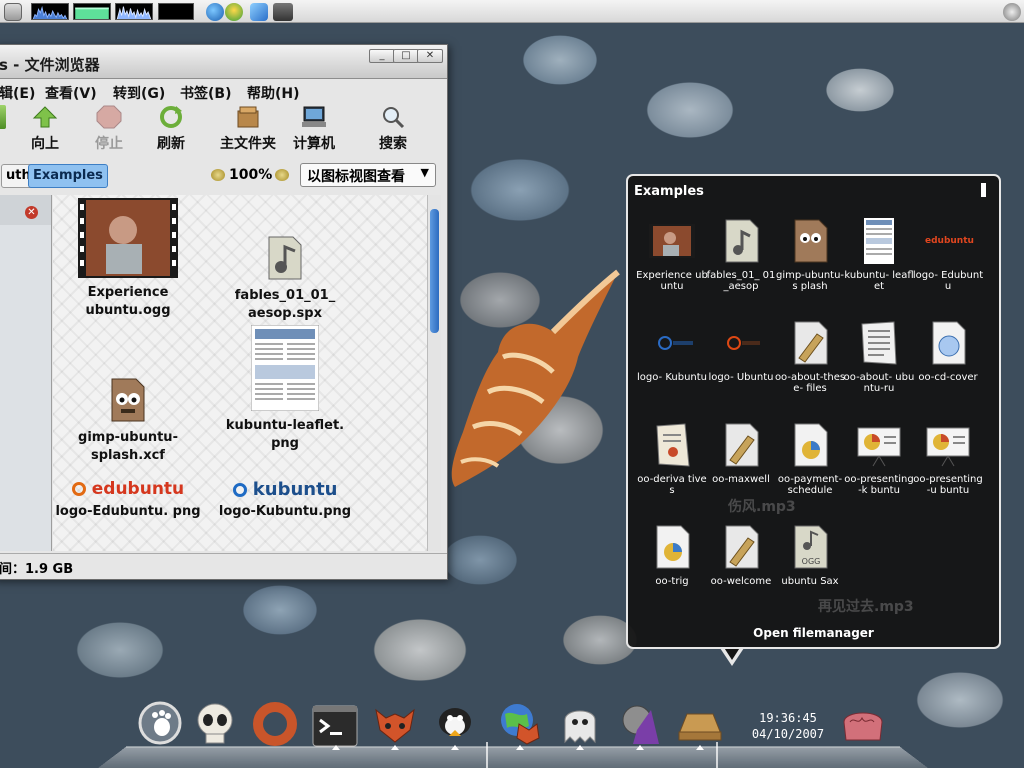 The width and height of the screenshot is (1024, 768). Describe the element at coordinates (580, 723) in the screenshot. I see `ghost-icon` at that location.